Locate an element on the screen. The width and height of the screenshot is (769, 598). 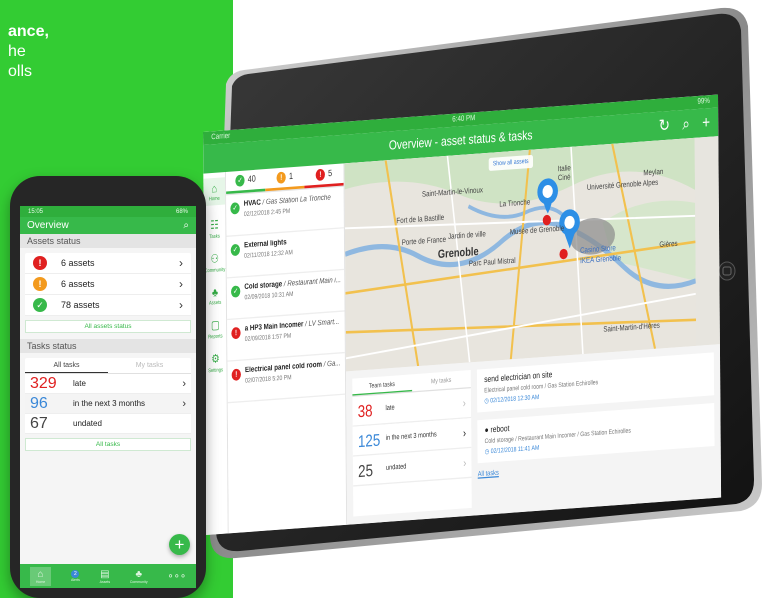
page-title: Overview is located at coordinates (48, 225).